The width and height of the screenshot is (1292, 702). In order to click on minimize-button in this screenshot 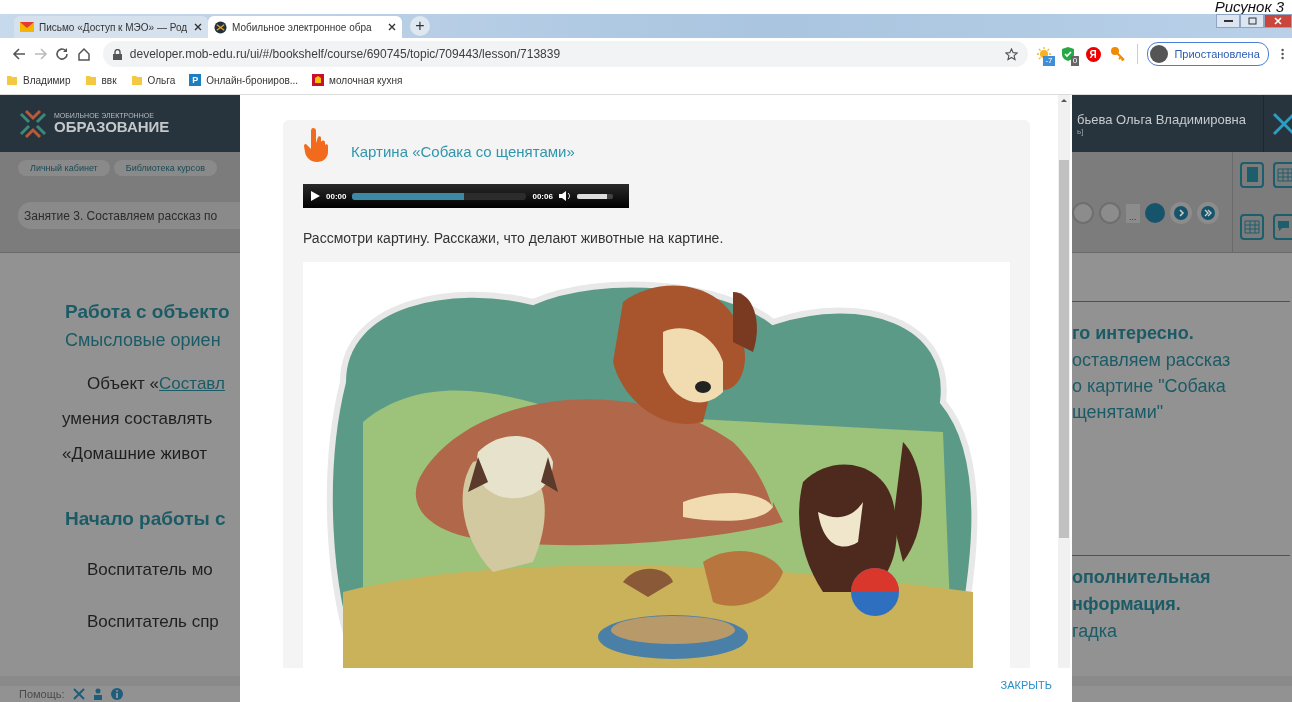, I will do `click(1228, 21)`.